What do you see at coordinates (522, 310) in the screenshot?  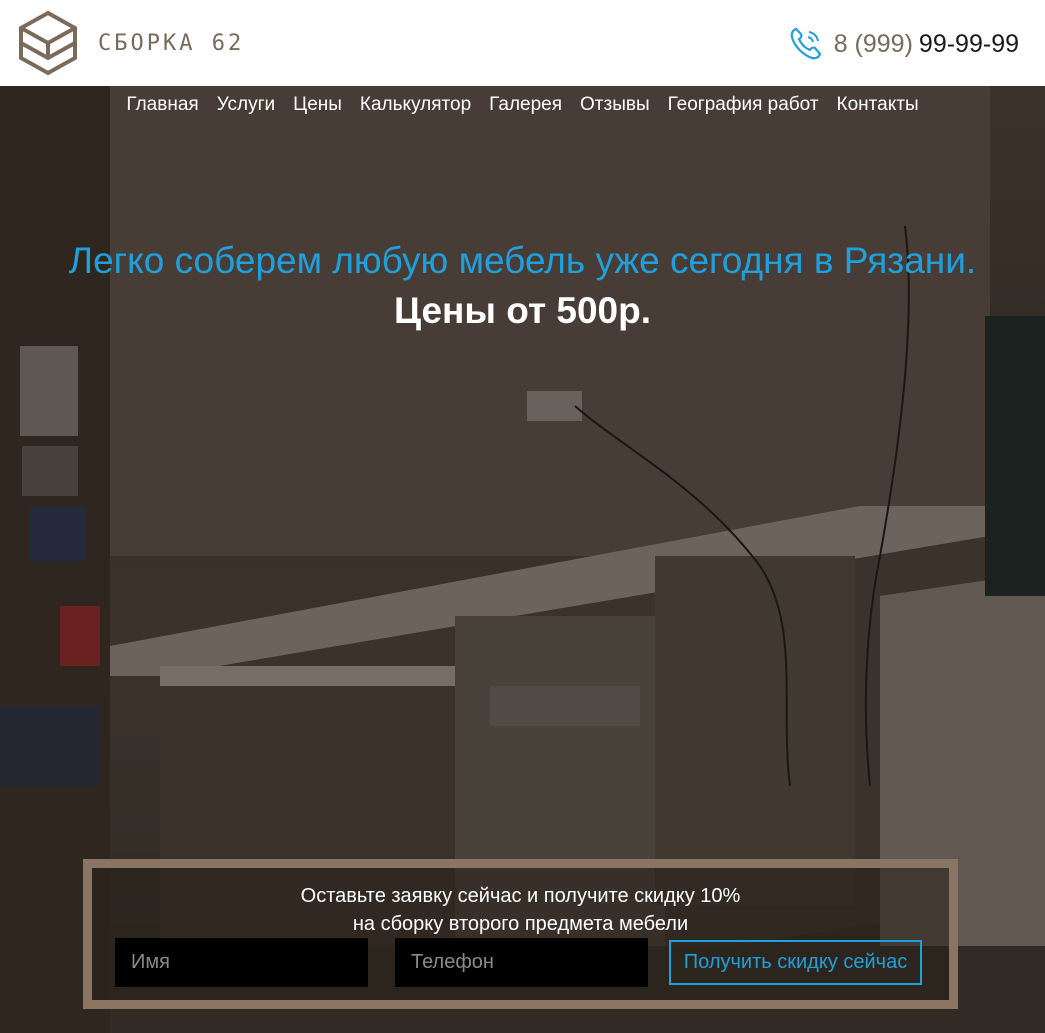 I see `hero-subline: Цены от 500р.` at bounding box center [522, 310].